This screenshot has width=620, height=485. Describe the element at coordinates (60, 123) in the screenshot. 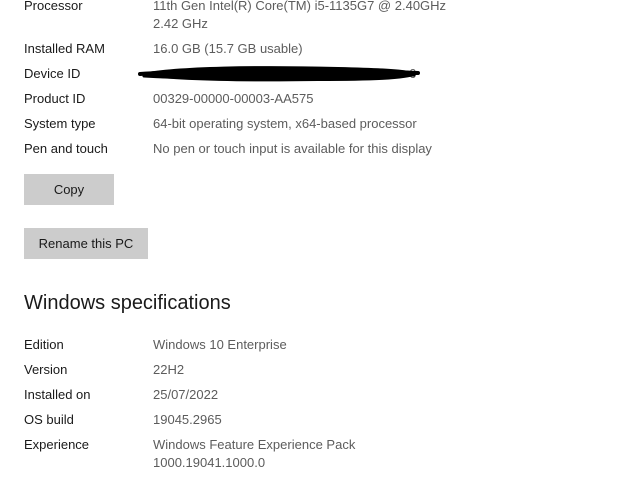

I see `system-type-label: System type` at that location.